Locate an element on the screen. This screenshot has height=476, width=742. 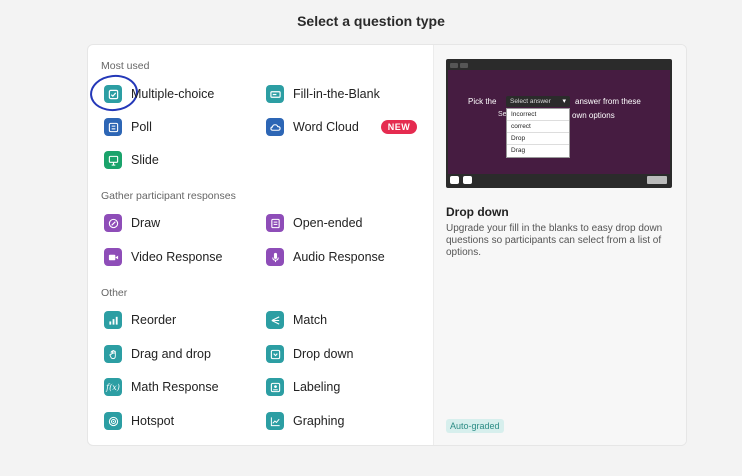
option-drag-and-drop: Drag and drop is located at coordinates (157, 354).